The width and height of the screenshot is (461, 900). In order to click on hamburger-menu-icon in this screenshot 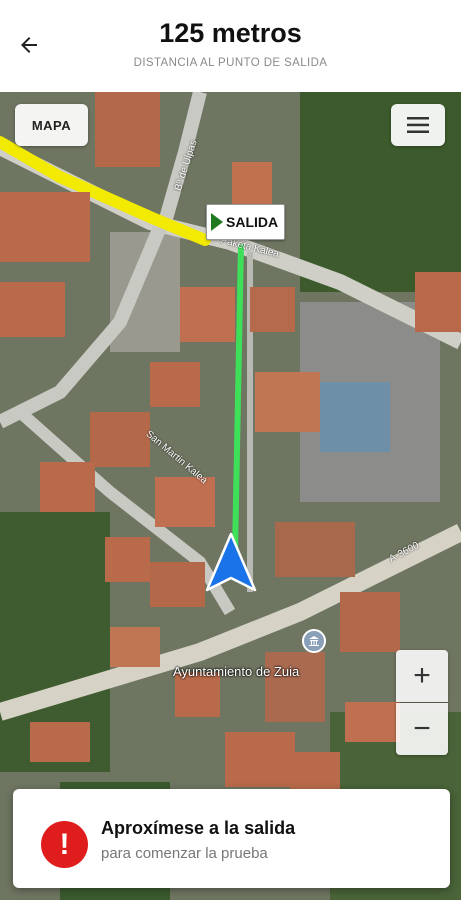, I will do `click(418, 125)`.